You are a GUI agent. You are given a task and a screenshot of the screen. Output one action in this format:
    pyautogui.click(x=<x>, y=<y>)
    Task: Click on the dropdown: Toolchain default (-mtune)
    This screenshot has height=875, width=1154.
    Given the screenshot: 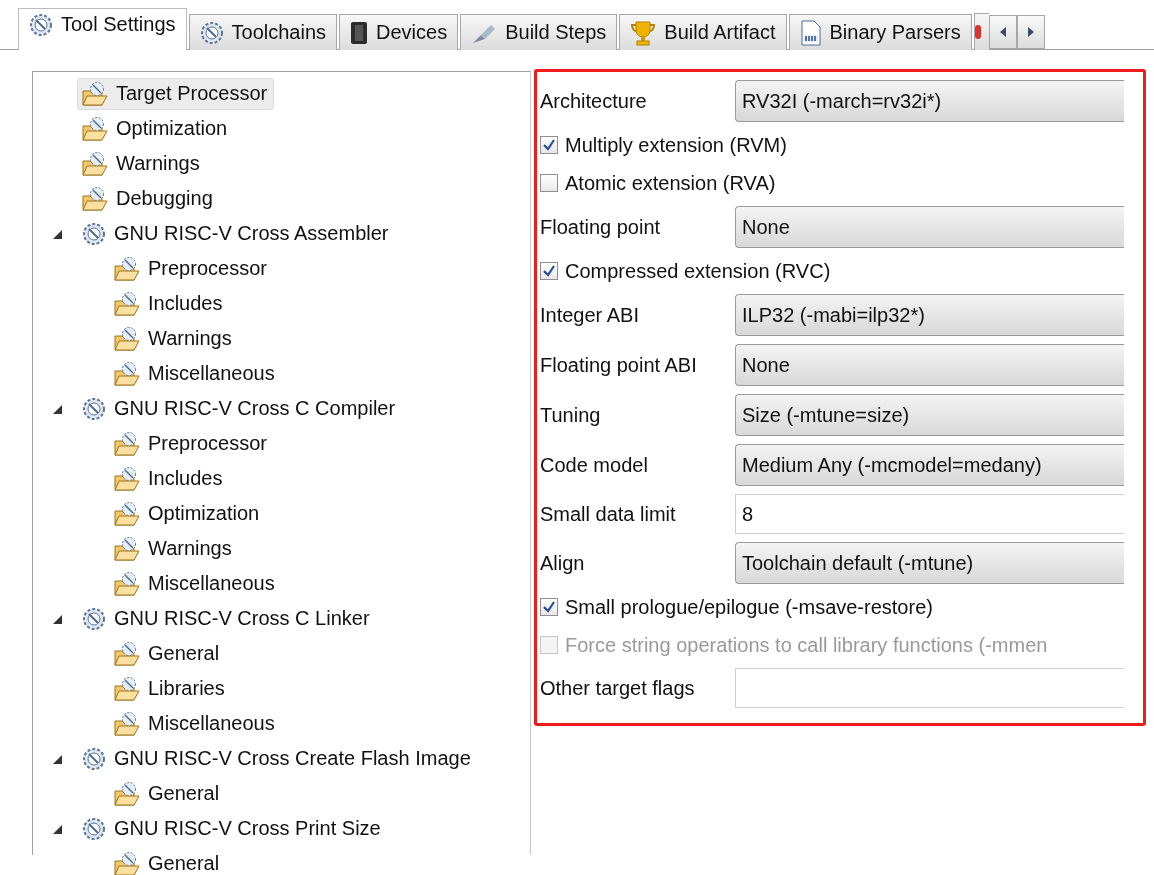 What is the action you would take?
    pyautogui.click(x=929, y=563)
    